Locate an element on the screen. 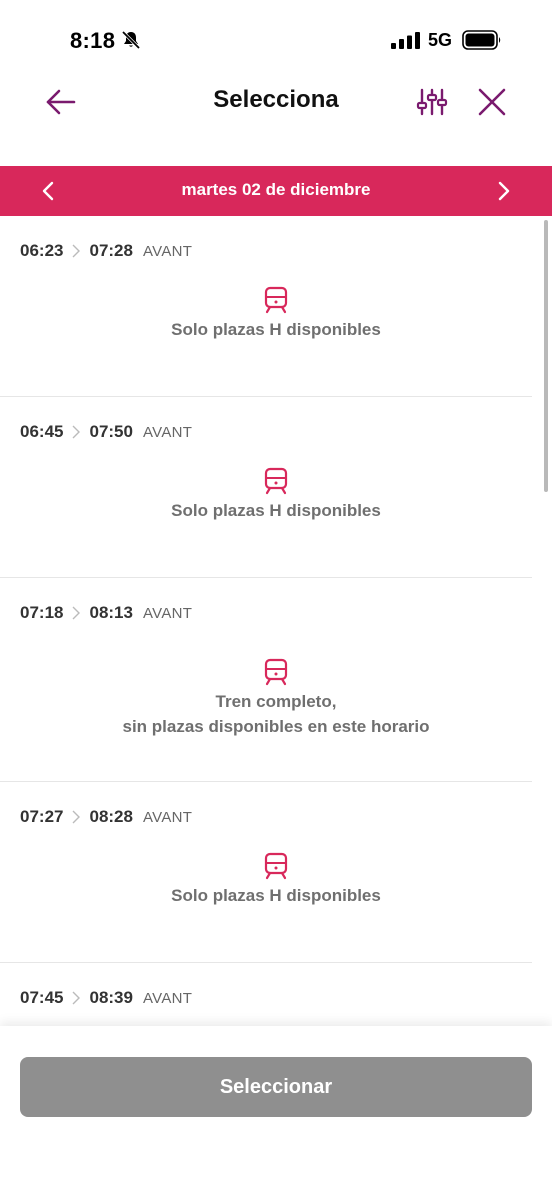  signal-icon is located at coordinates (405, 40).